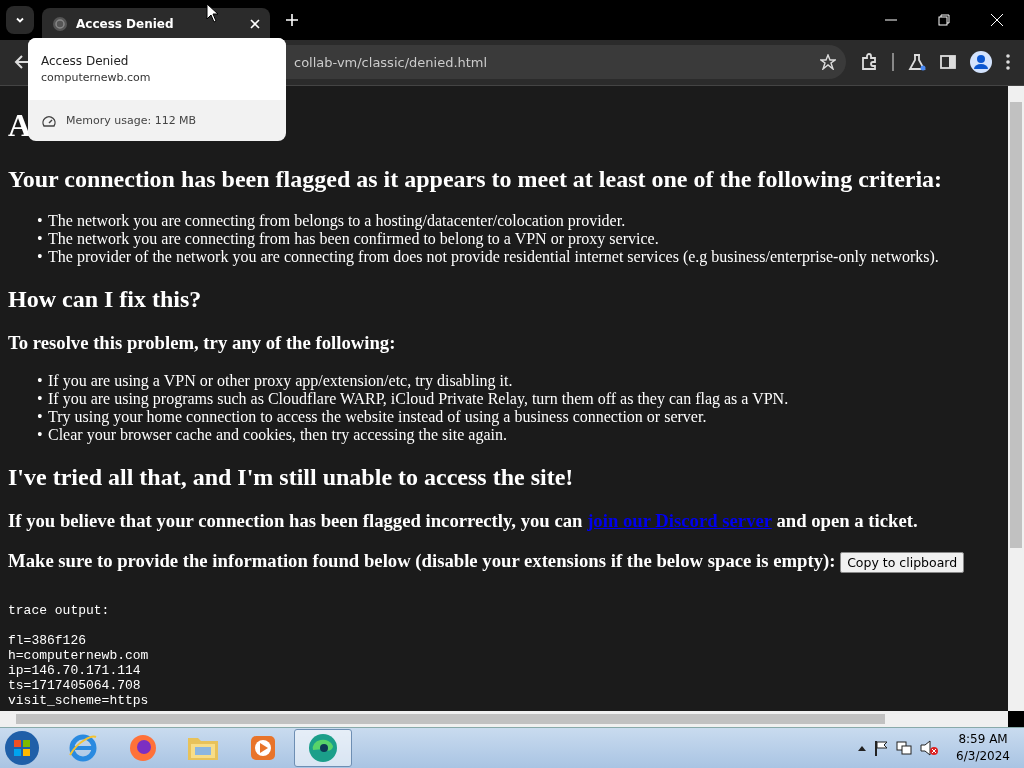 The image size is (1024, 768). Describe the element at coordinates (476, 178) in the screenshot. I see `section-heading: Your connection has been flagged as it appears to meet at least one of the following criteria:` at that location.